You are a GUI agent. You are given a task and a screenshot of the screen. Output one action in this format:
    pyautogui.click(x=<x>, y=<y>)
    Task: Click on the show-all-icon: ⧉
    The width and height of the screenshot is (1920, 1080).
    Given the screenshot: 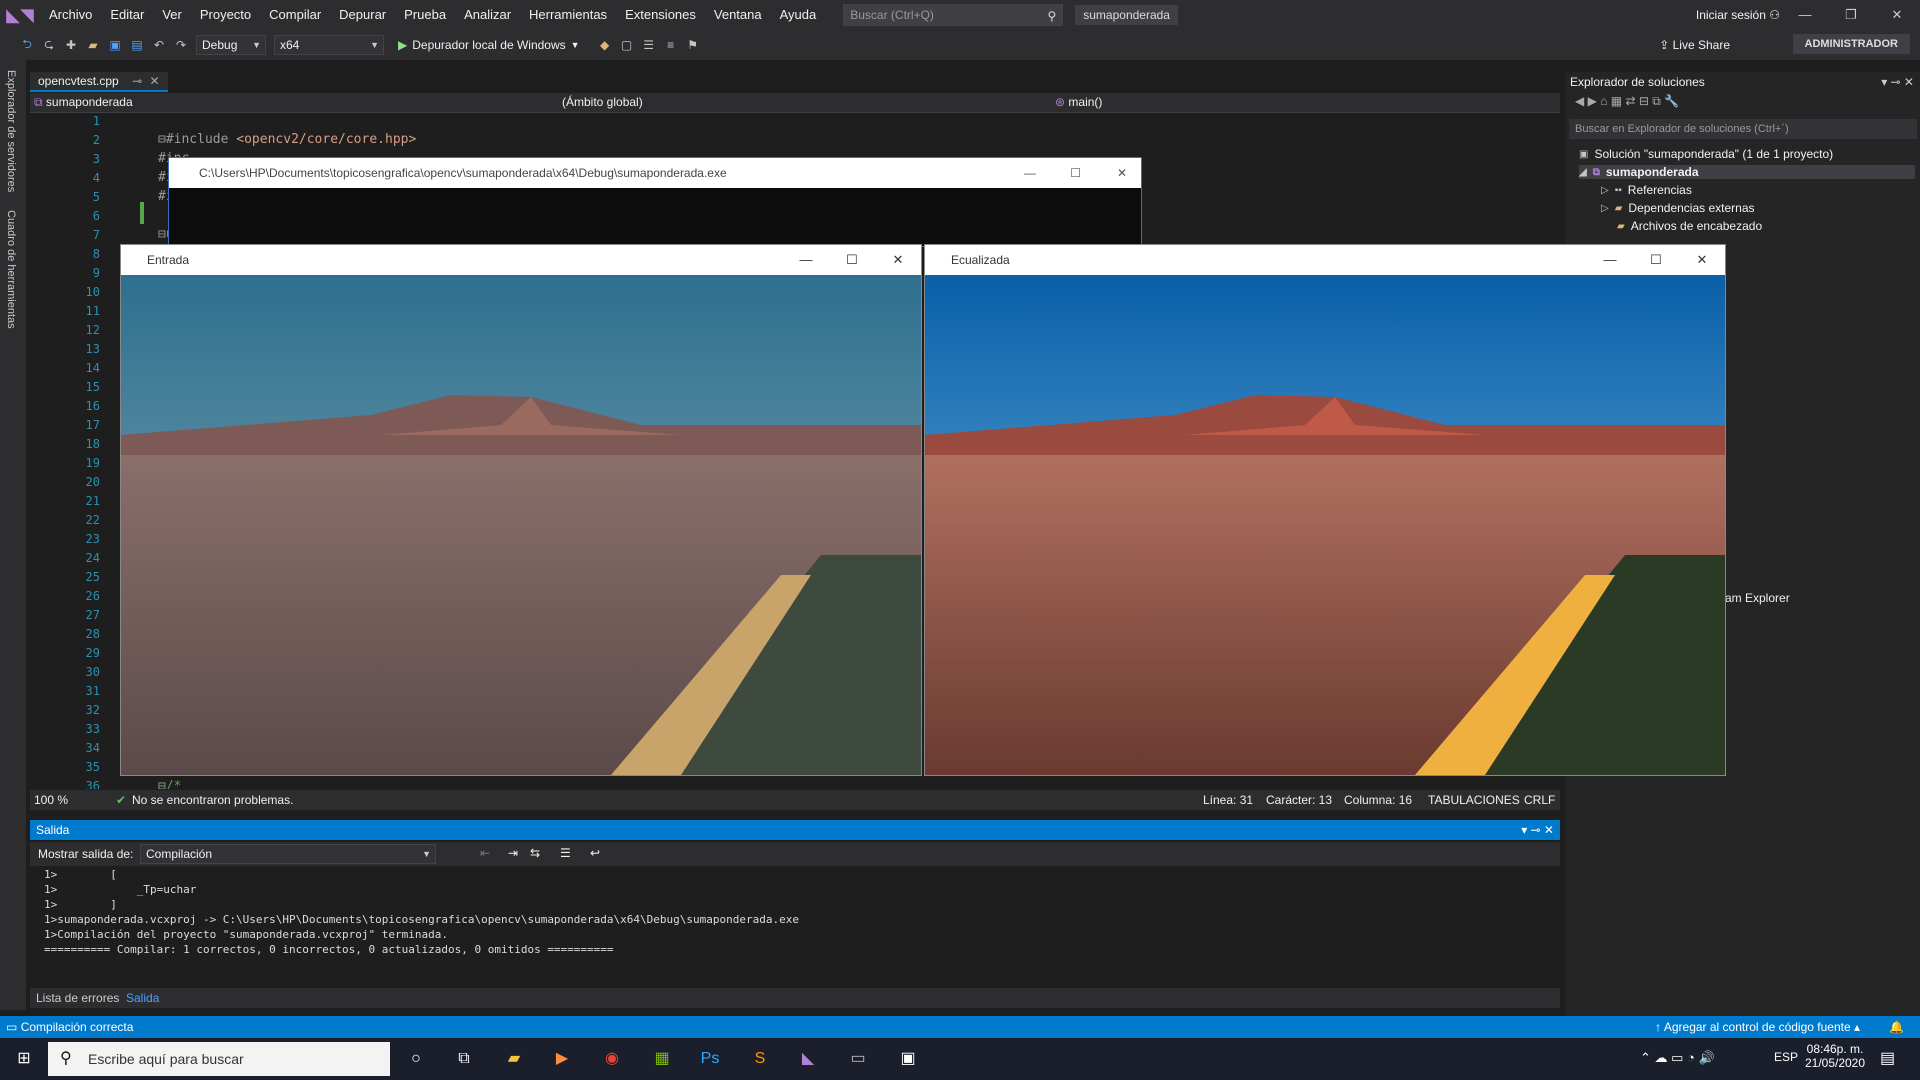 What is the action you would take?
    pyautogui.click(x=1656, y=101)
    